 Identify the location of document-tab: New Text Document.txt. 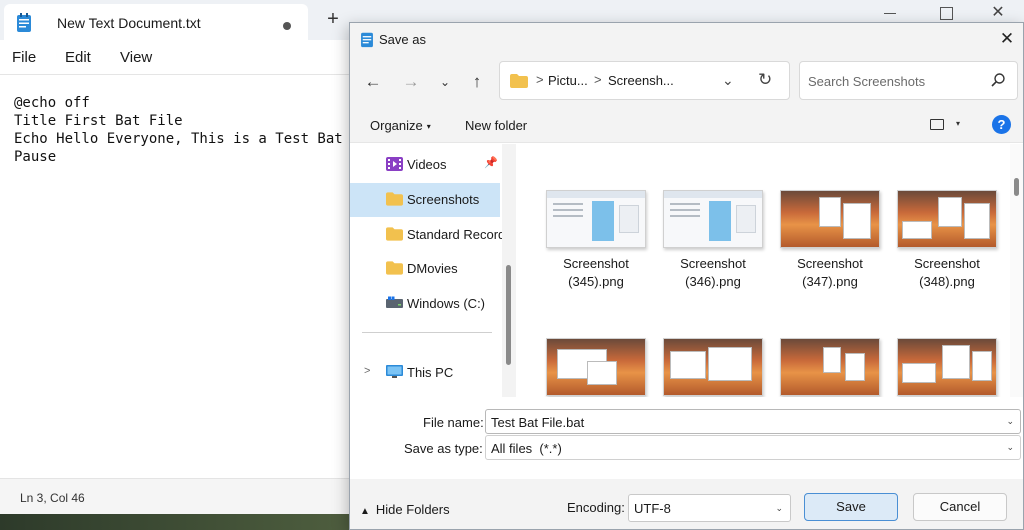
(156, 22).